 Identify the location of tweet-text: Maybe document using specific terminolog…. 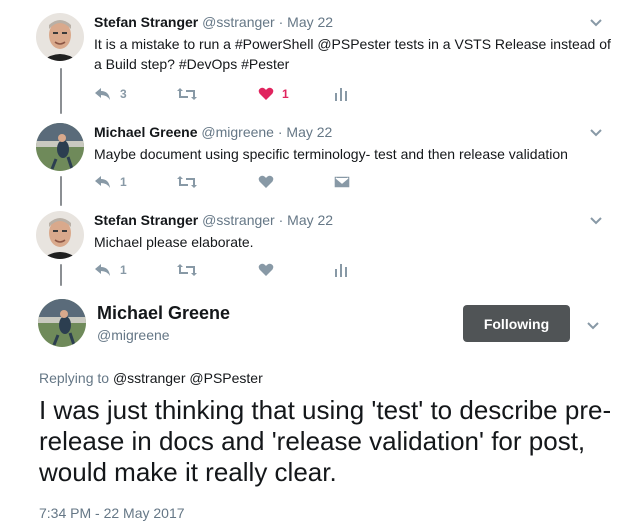
(331, 154).